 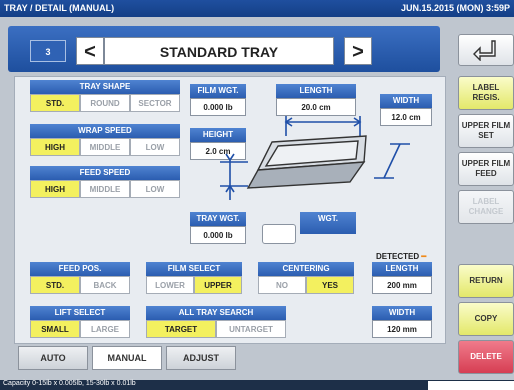 I want to click on return-arrow-icon, so click(x=484, y=50).